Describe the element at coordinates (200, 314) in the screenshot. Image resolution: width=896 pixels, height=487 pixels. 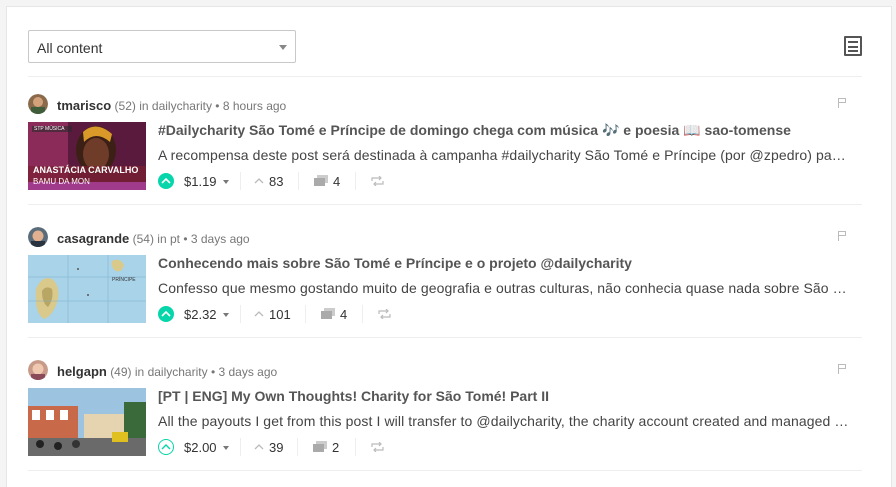
I see `payout-value: $2.32` at that location.